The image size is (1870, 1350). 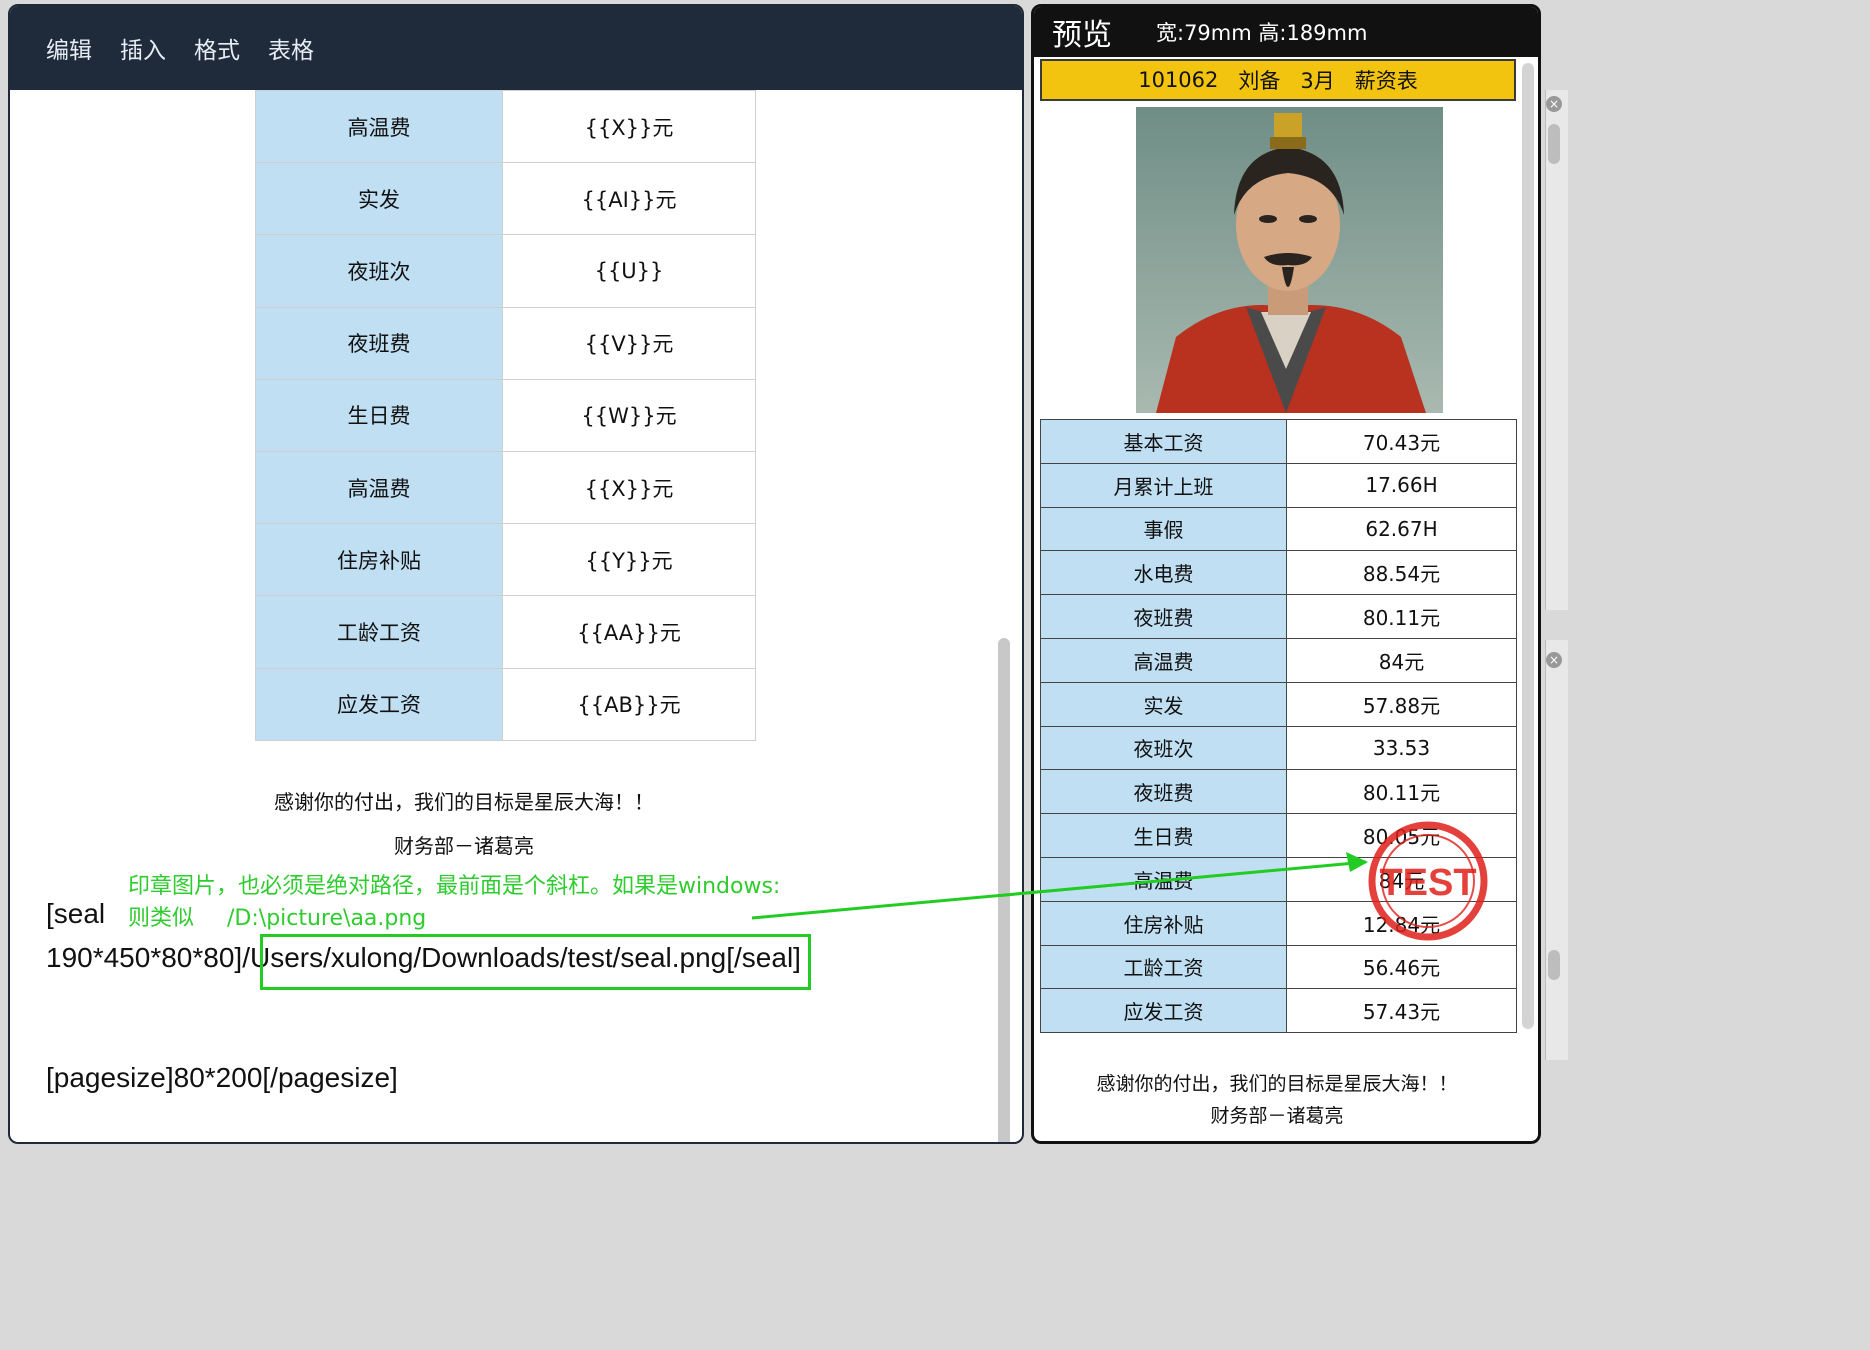 I want to click on annotation-arrow, so click(x=1059, y=886).